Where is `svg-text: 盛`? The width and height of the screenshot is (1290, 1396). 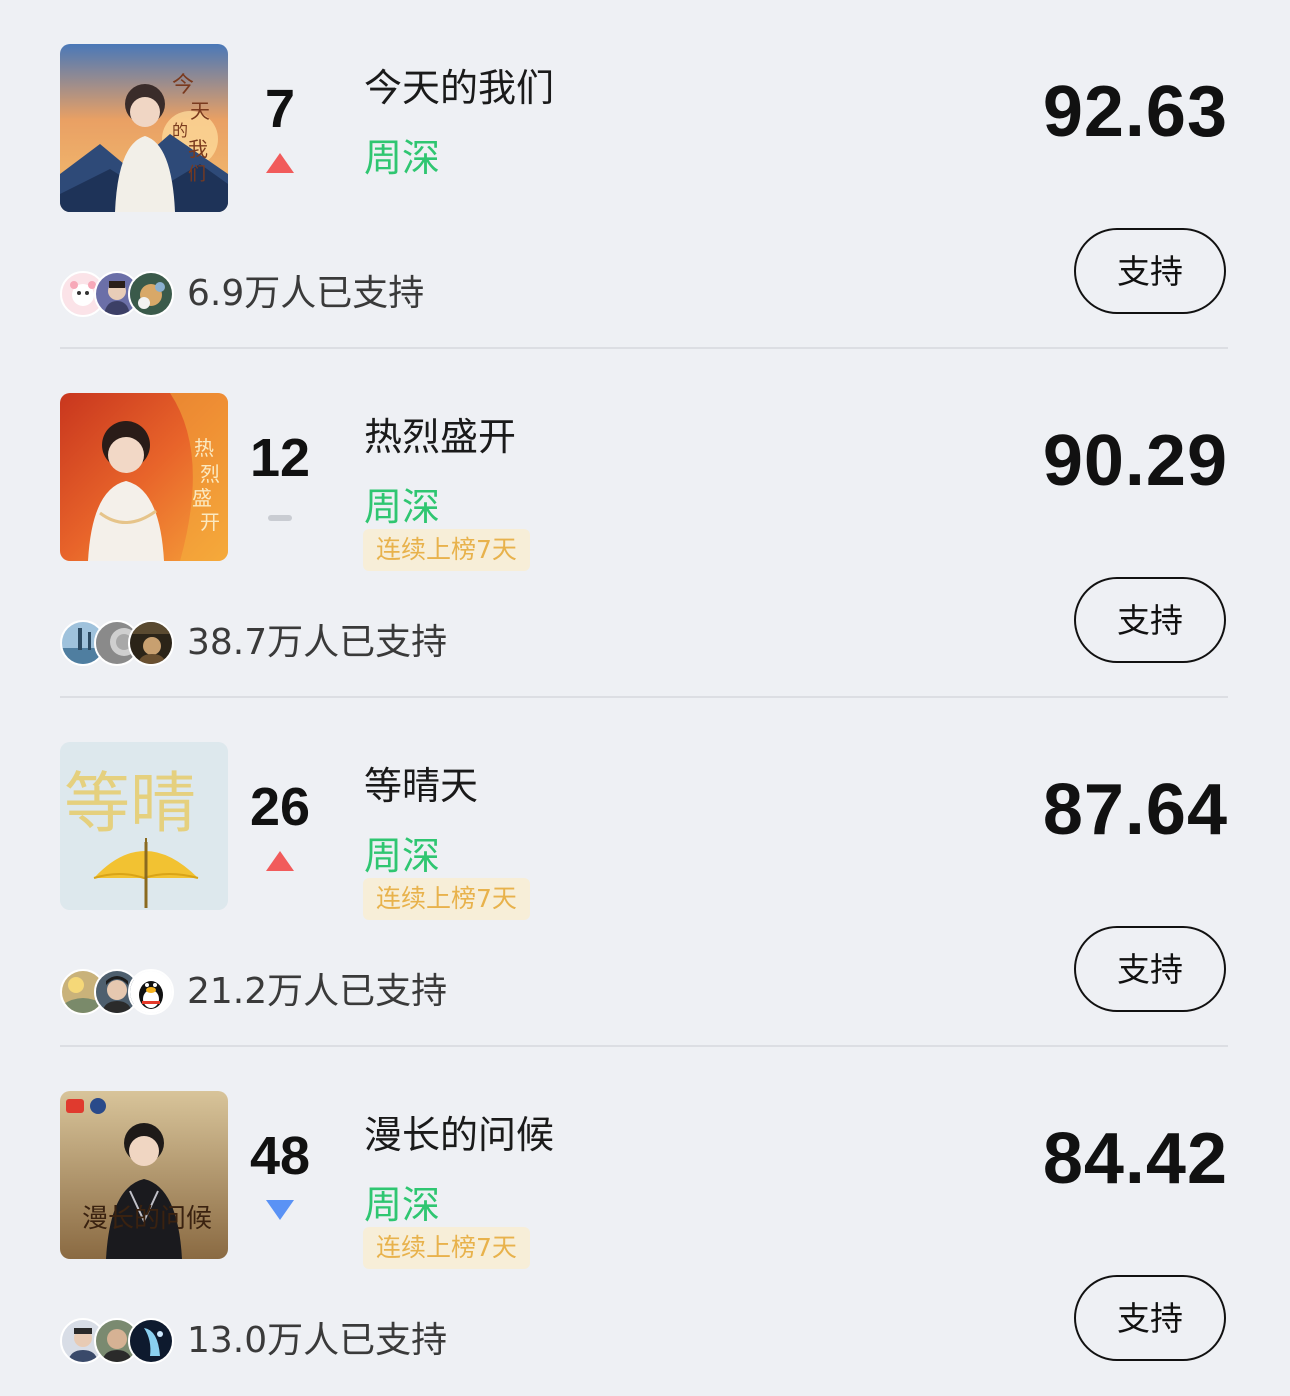
svg-text: 盛 is located at coordinates (202, 498).